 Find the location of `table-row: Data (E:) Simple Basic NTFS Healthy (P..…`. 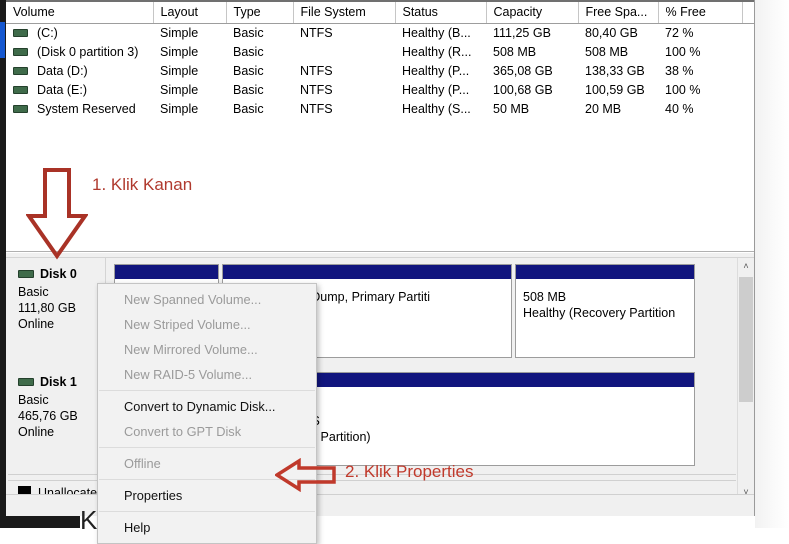

table-row: Data (E:) Simple Basic NTFS Healthy (P..… is located at coordinates (380, 90).